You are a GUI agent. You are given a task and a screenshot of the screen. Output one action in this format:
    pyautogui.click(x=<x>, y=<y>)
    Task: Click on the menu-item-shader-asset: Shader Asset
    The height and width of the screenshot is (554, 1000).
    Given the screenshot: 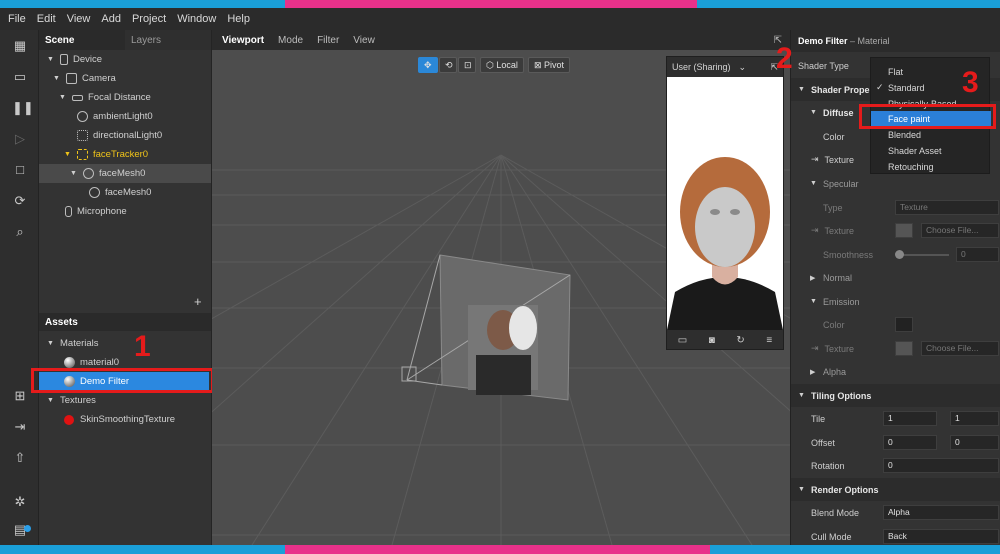 What is the action you would take?
    pyautogui.click(x=931, y=151)
    